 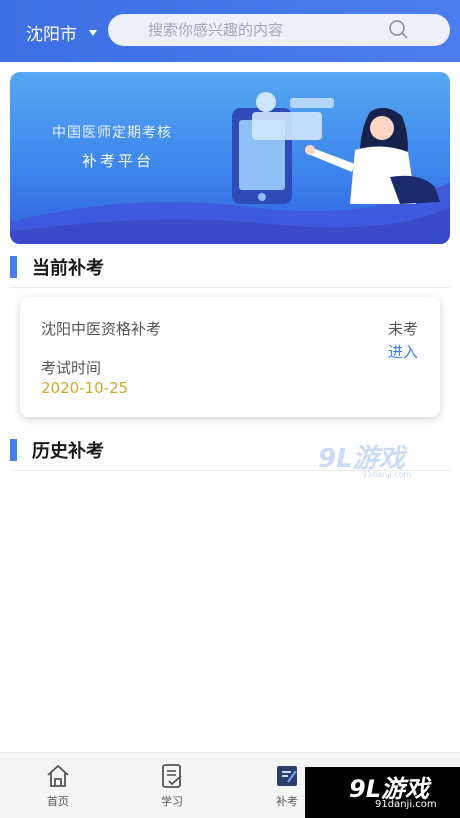 What do you see at coordinates (402, 329) in the screenshot?
I see `exam-status: 未考` at bounding box center [402, 329].